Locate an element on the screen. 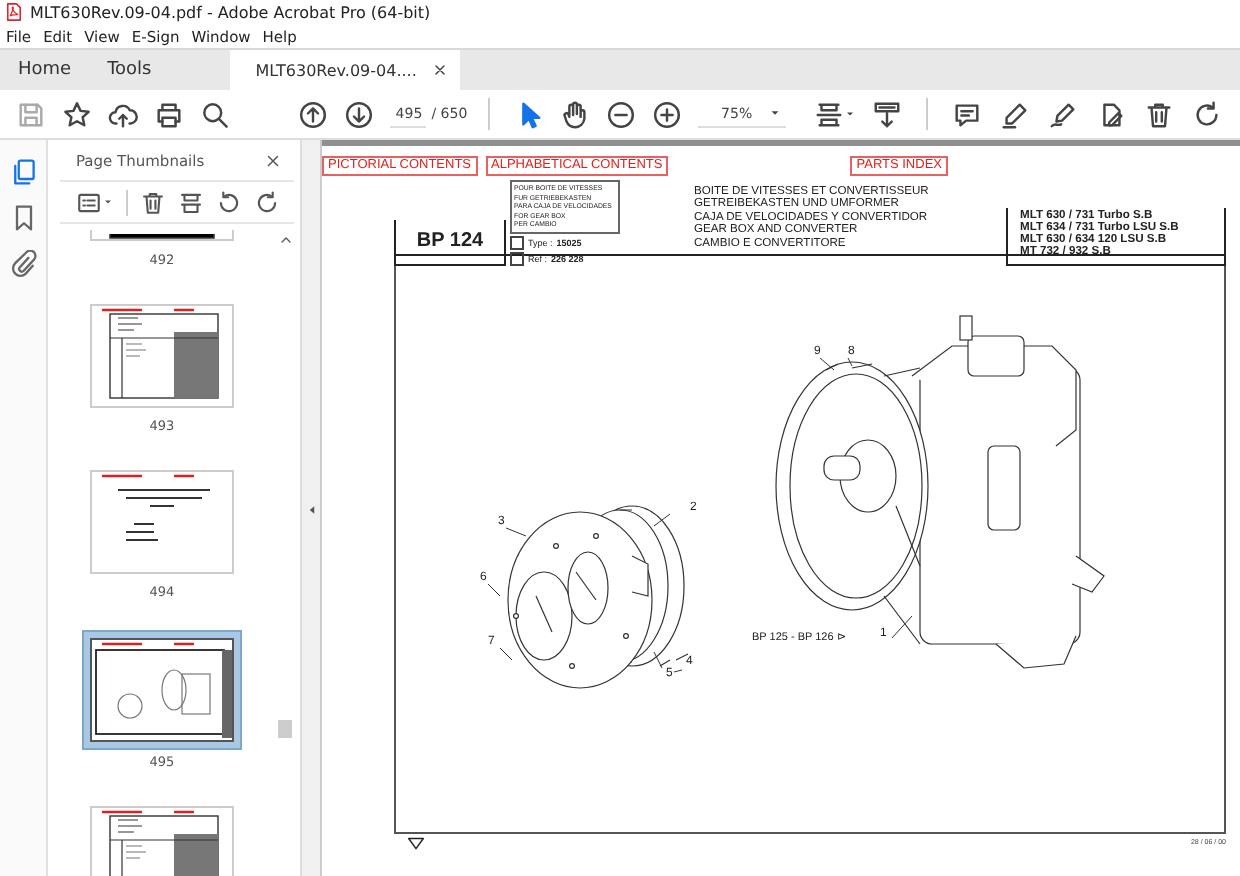  extract-page-button is located at coordinates (191, 202).